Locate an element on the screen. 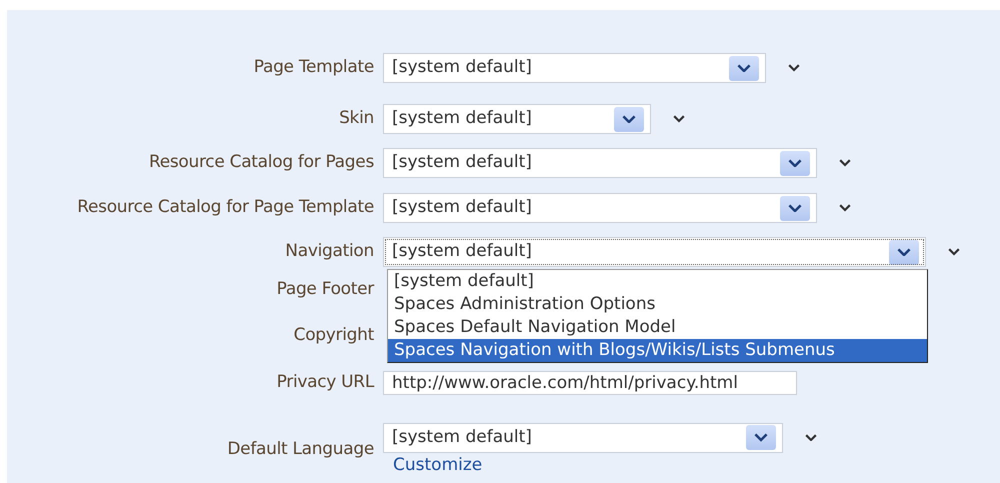 The width and height of the screenshot is (1000, 483). dropdown-option: Spaces Administration Options is located at coordinates (657, 304).